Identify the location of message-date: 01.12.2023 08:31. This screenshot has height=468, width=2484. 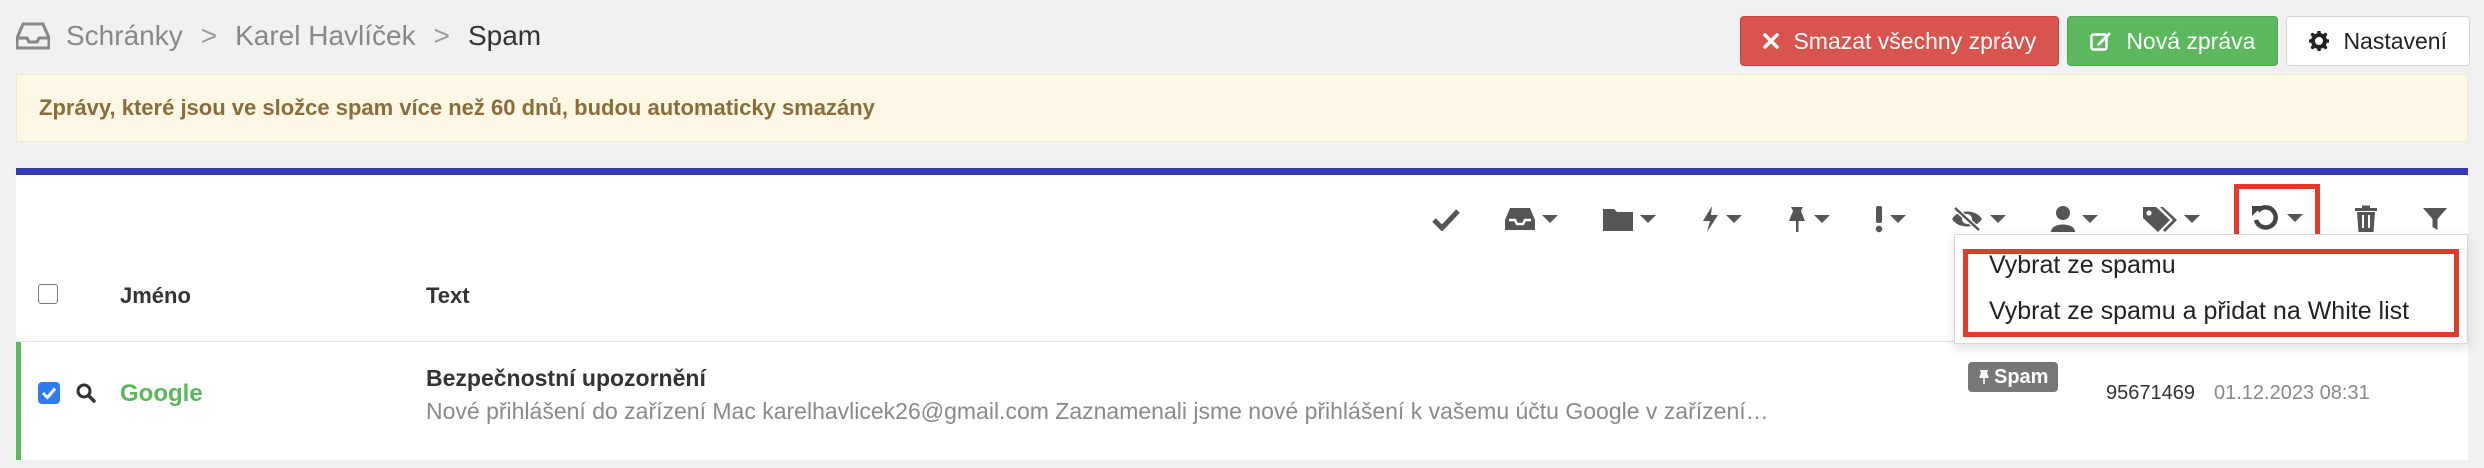
(2292, 393).